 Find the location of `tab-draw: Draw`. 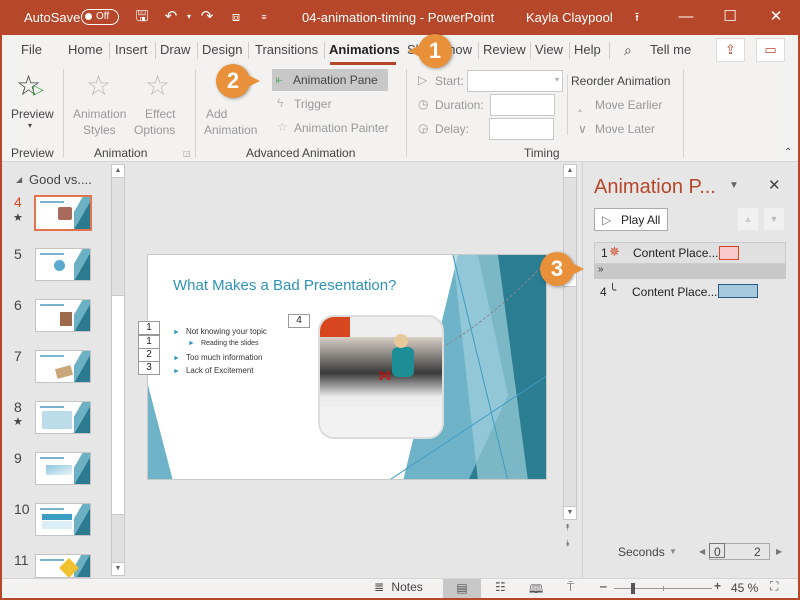

tab-draw: Draw is located at coordinates (175, 49).